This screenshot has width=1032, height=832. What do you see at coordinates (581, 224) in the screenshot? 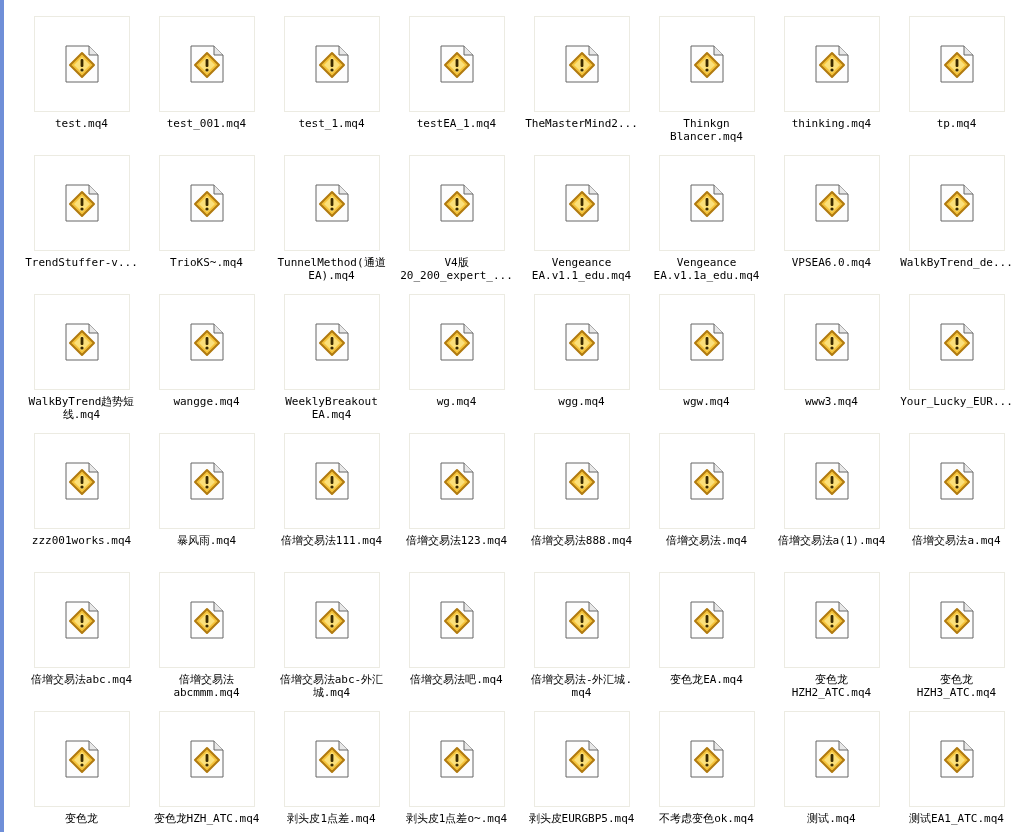
I see `file-item: Vengeance EA.v1.1_edu.mq4` at bounding box center [581, 224].